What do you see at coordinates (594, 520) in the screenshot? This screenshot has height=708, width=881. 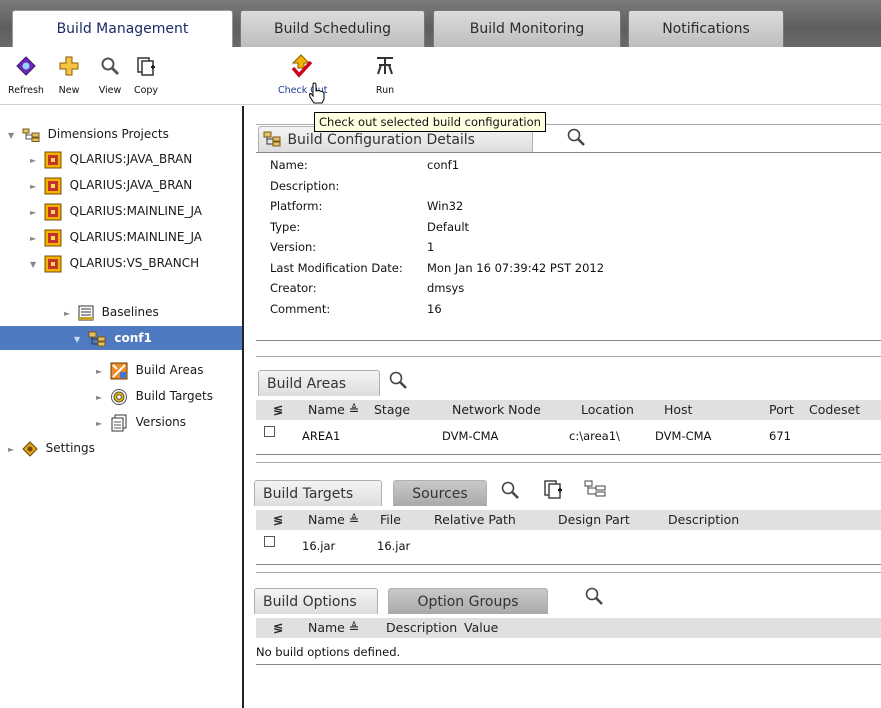 I see `column-design-part: Design Part` at bounding box center [594, 520].